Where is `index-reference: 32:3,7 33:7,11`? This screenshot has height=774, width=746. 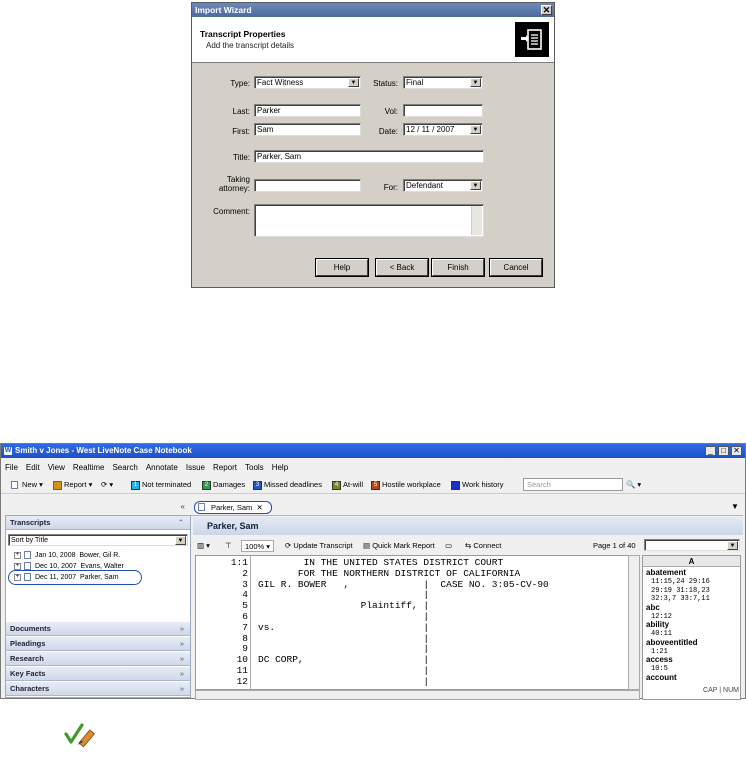
index-reference: 32:3,7 33:7,11 is located at coordinates (680, 599).